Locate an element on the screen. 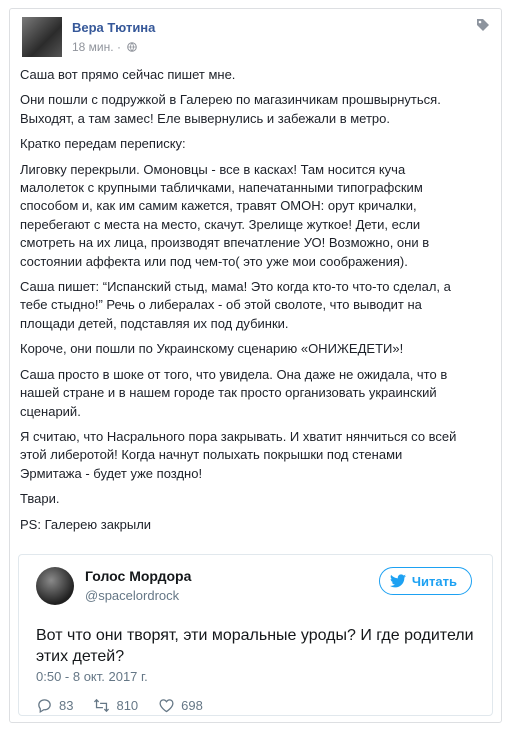 This screenshot has height=730, width=511. tweet-actions: 83 810 698 is located at coordinates (129, 705).